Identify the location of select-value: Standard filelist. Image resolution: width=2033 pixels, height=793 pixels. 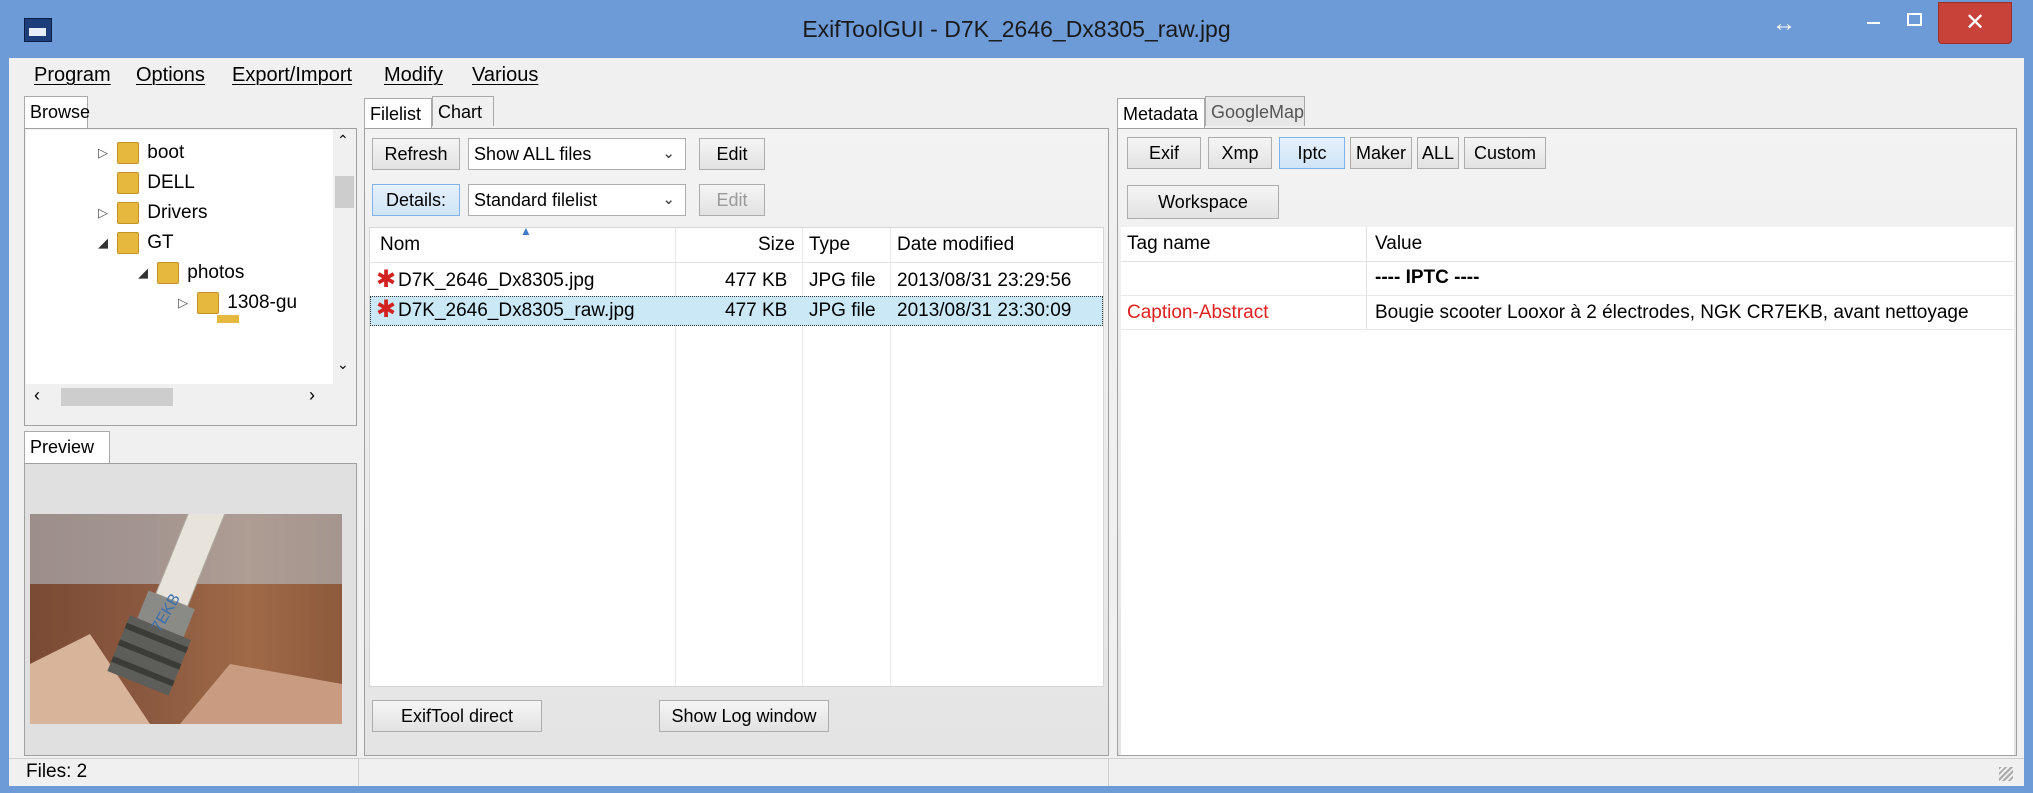
(536, 200).